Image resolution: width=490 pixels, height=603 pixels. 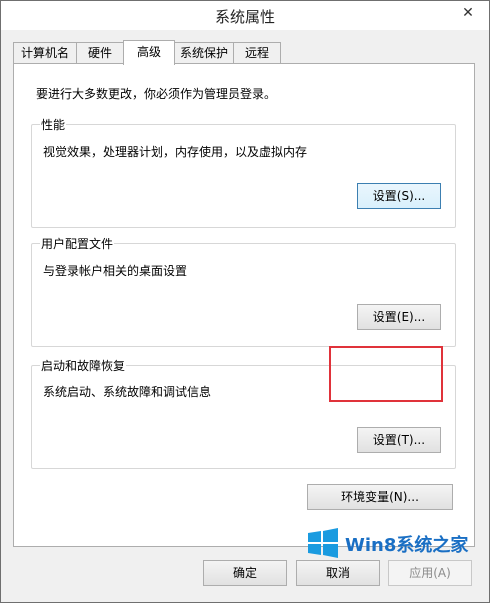 What do you see at coordinates (77, 243) in the screenshot?
I see `user-profiles-title: 用户配置文件` at bounding box center [77, 243].